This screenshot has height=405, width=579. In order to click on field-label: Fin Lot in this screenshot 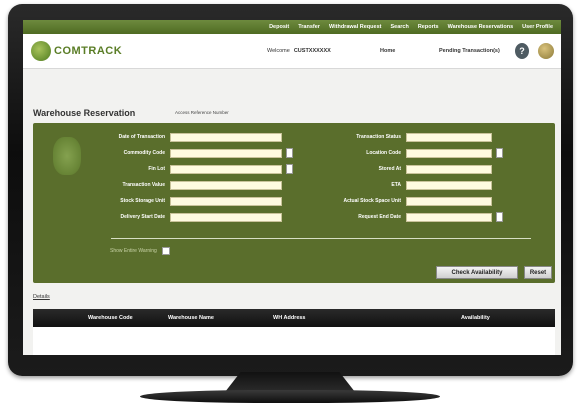, I will do `click(156, 169)`.